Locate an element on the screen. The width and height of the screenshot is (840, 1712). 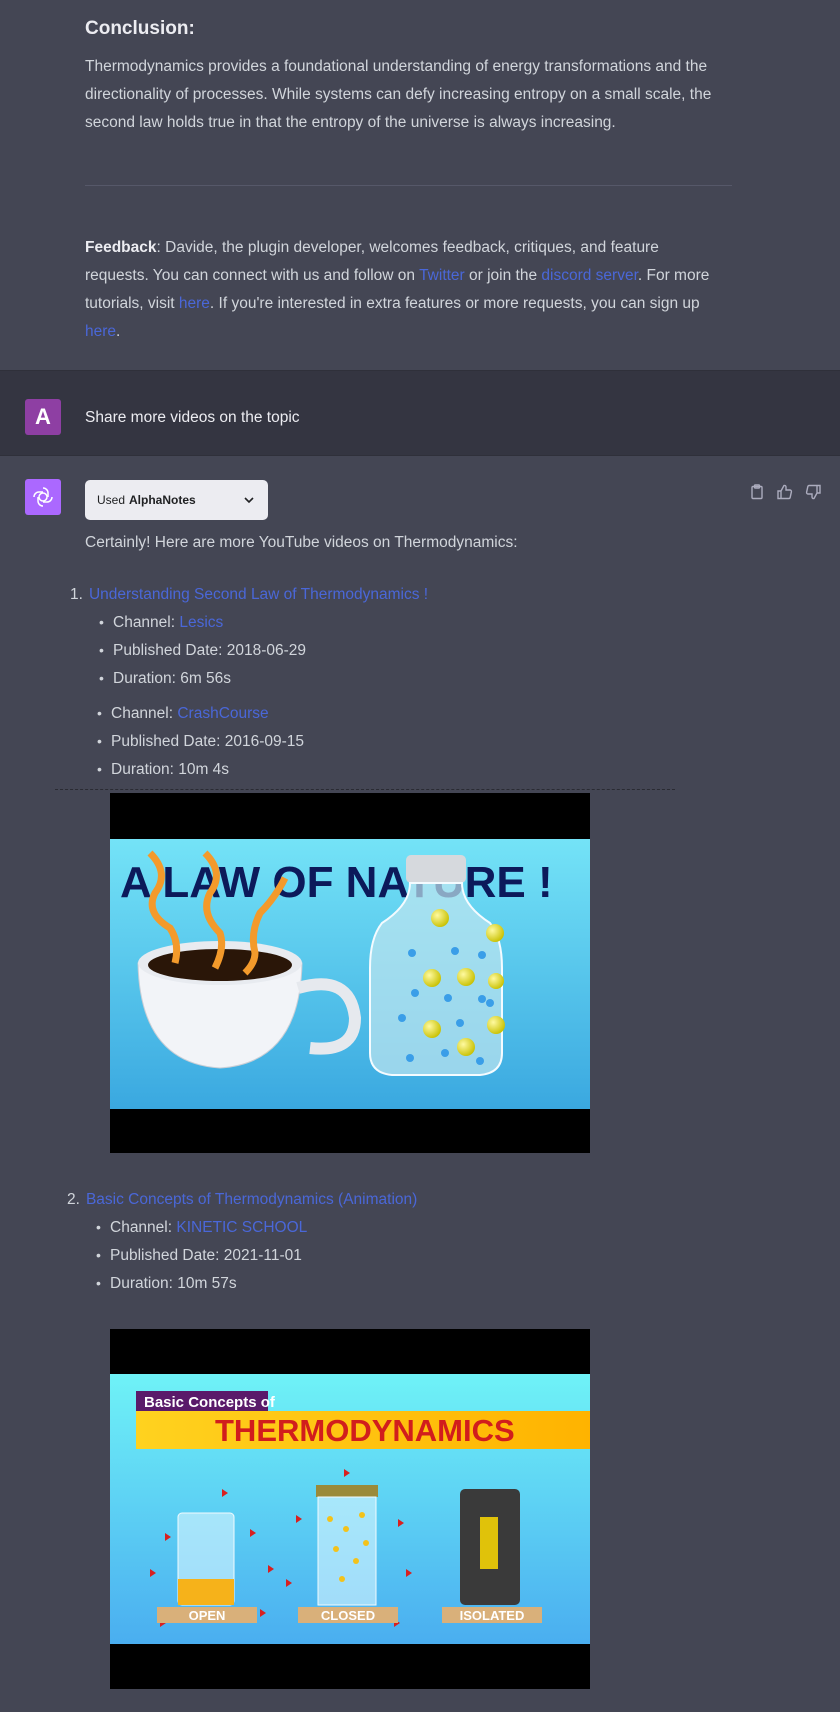
list-item: • Published Date: 2016-09-15 is located at coordinates (201, 742).